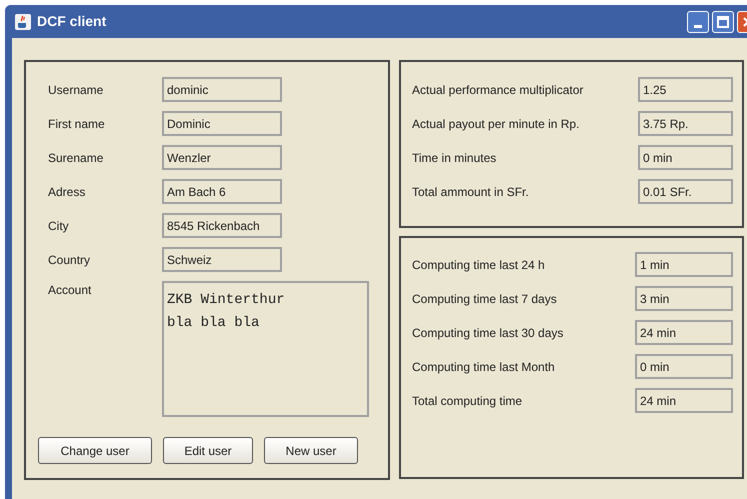 The height and width of the screenshot is (499, 747). Describe the element at coordinates (485, 299) in the screenshot. I see `field-label: Computing time last 7 days` at that location.